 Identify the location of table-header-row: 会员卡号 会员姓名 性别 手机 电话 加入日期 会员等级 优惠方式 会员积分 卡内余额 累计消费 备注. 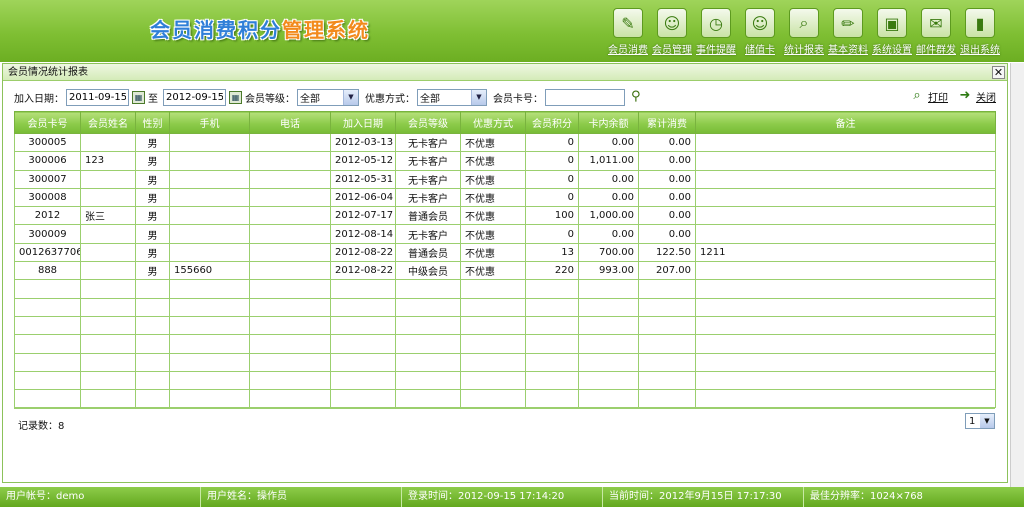
(505, 122).